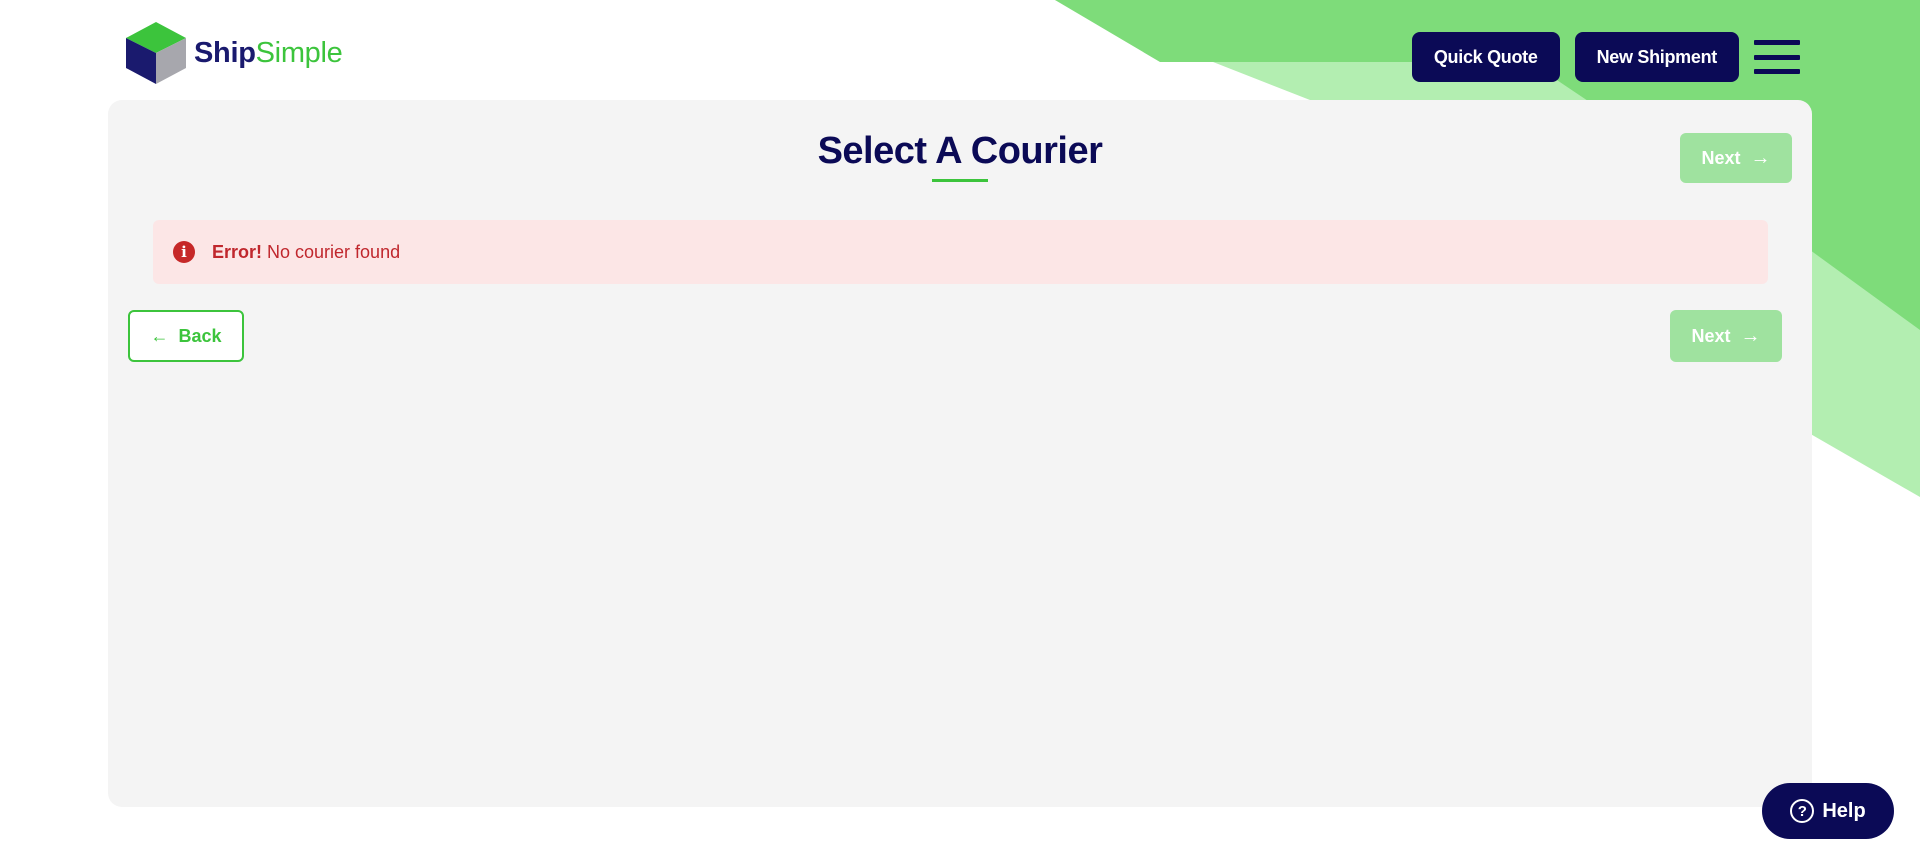 The height and width of the screenshot is (857, 1920). Describe the element at coordinates (184, 252) in the screenshot. I see `info-icon: i` at that location.